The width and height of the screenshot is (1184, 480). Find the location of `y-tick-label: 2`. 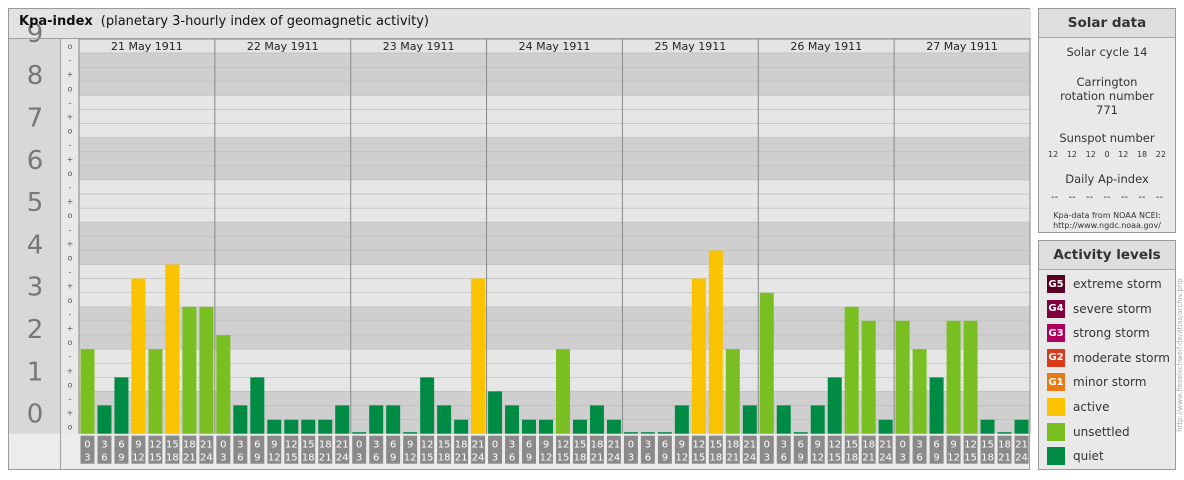

y-tick-label: 2 is located at coordinates (35, 330).